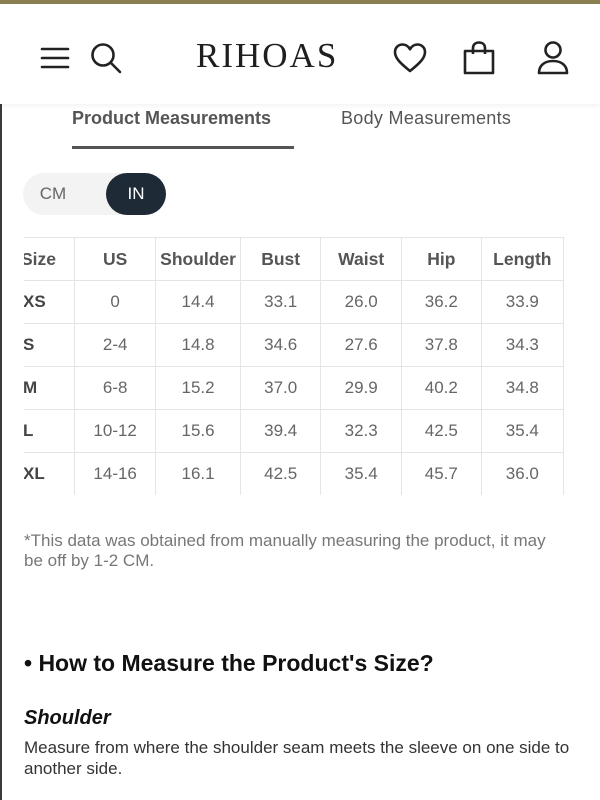  Describe the element at coordinates (280, 345) in the screenshot. I see `table-cell: 34.6` at that location.